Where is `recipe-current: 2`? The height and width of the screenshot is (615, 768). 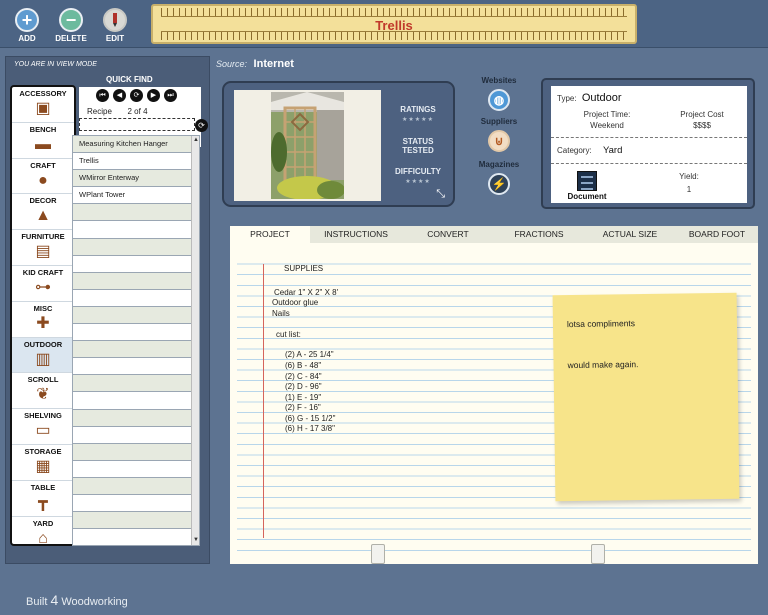
recipe-current: 2 is located at coordinates (129, 111).